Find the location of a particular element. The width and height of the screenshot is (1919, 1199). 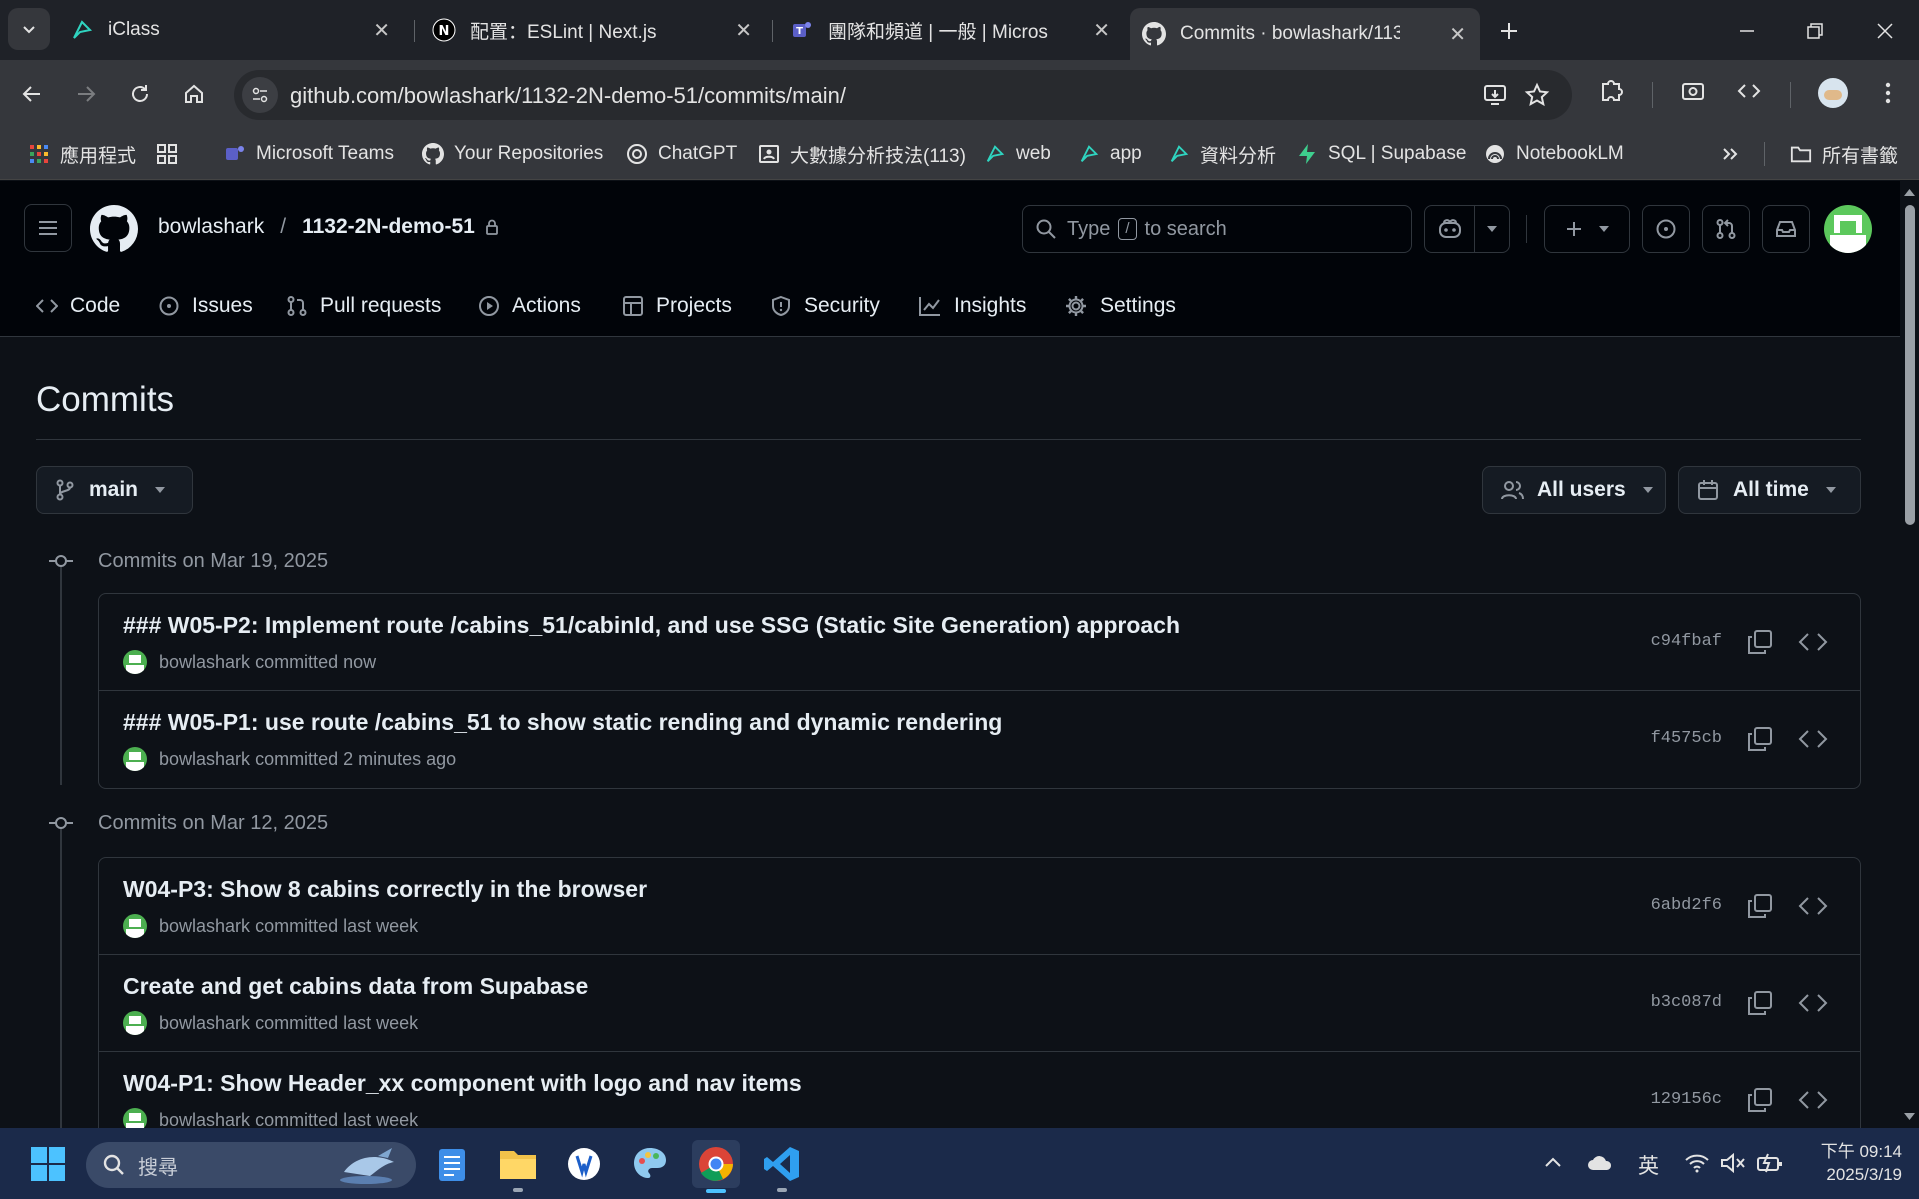

tab-actions: Actions is located at coordinates (529, 306).